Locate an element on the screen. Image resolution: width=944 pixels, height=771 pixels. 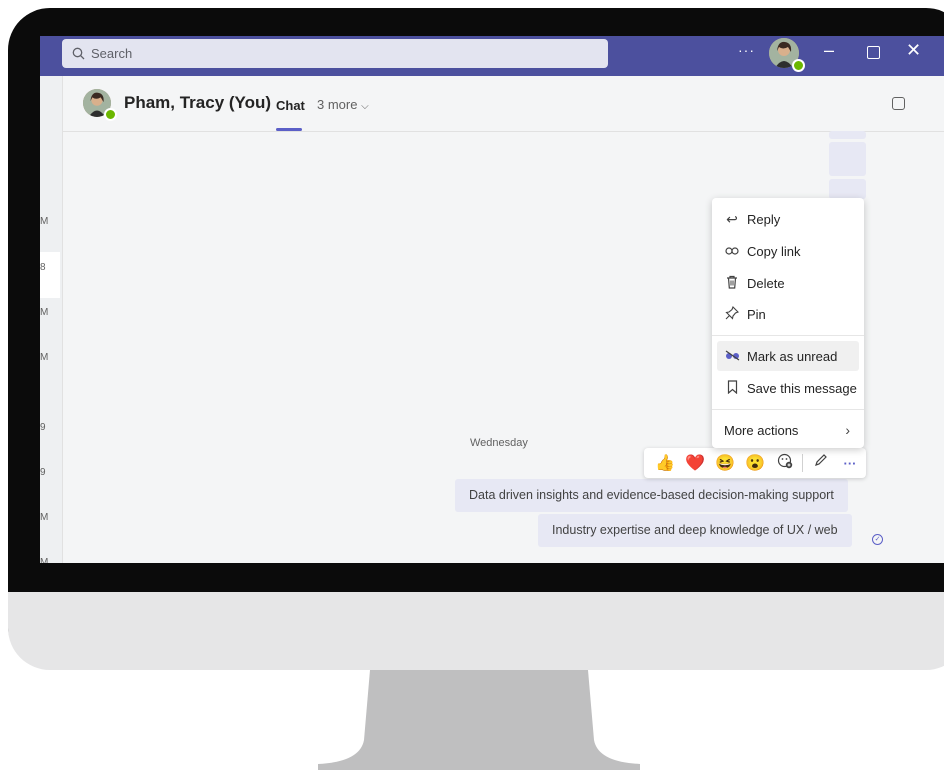
sent-check-icon: ✓ is located at coordinates (877, 539).